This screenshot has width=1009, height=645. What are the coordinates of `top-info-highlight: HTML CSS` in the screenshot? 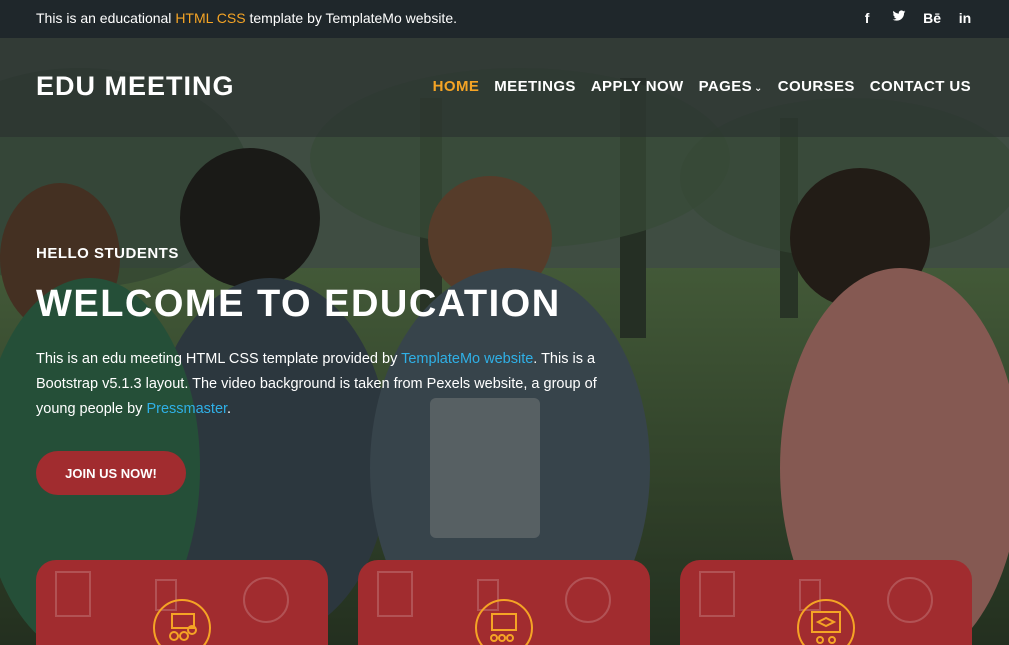 It's located at (210, 18).